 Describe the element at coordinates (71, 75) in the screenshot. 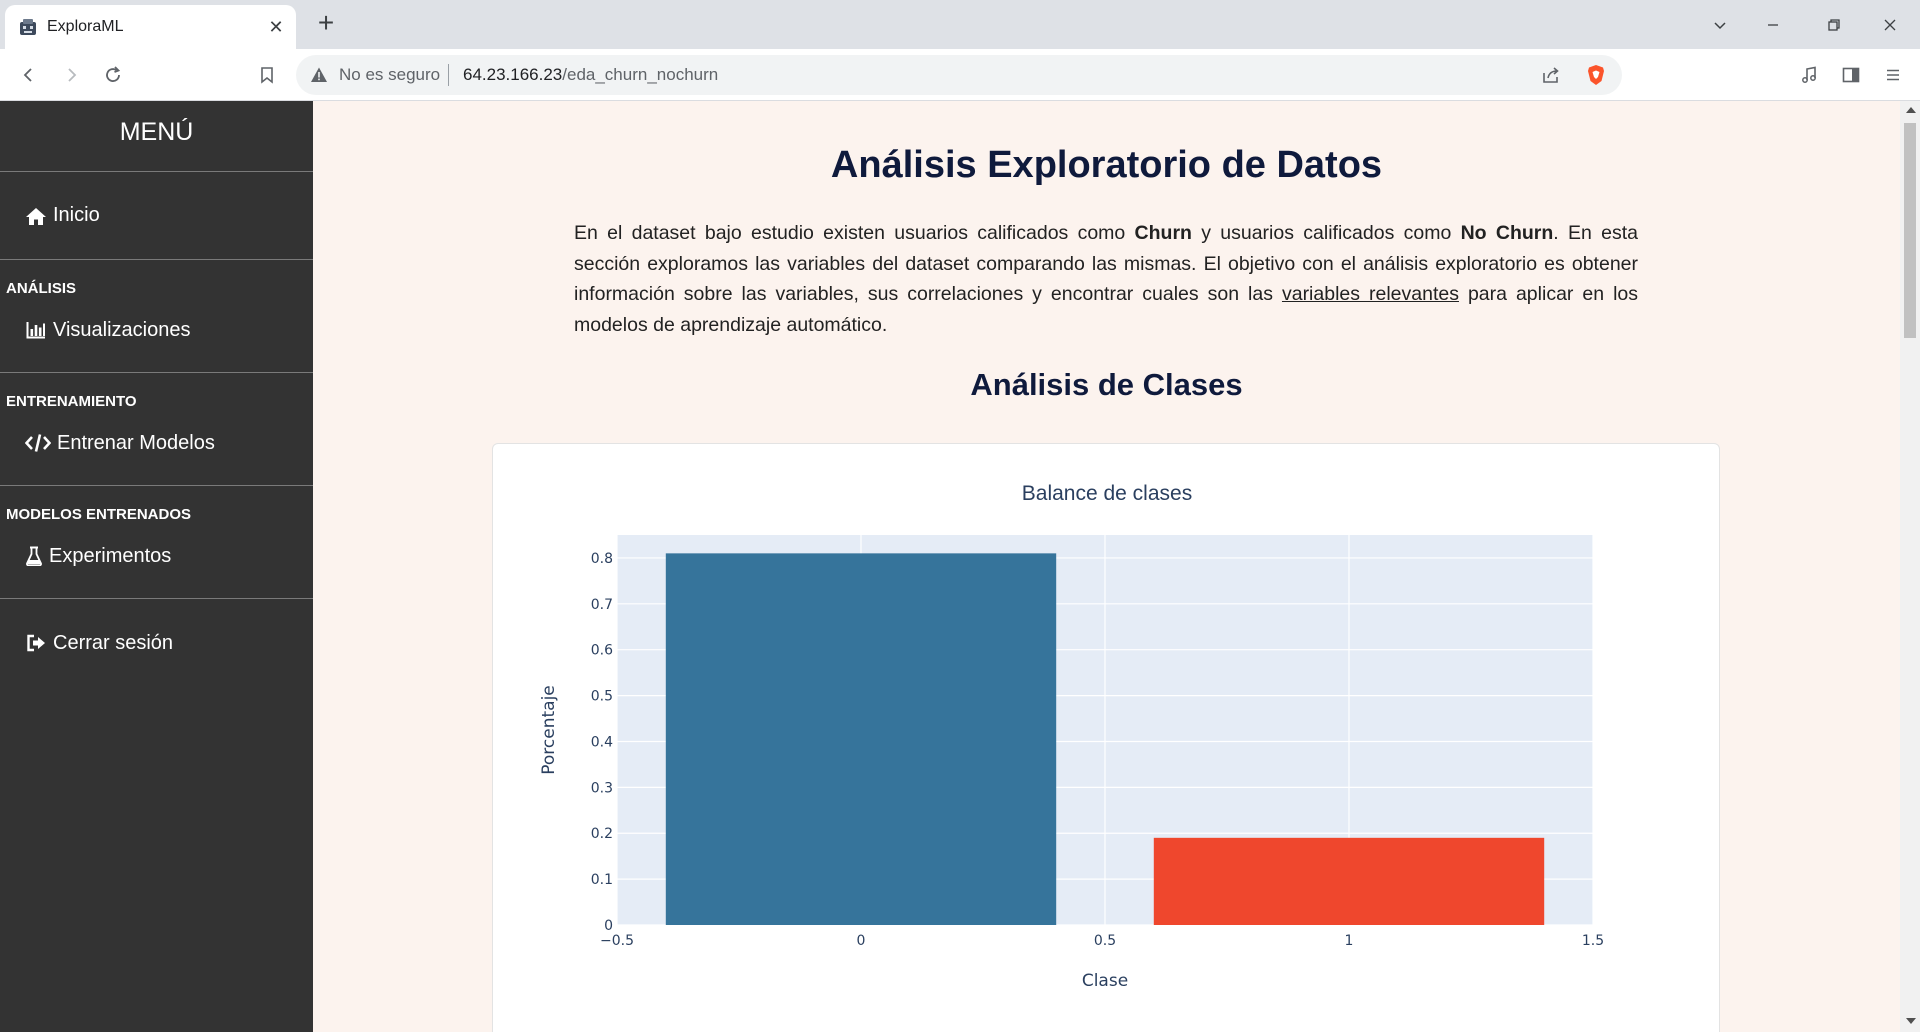

I see `forward-icon` at that location.